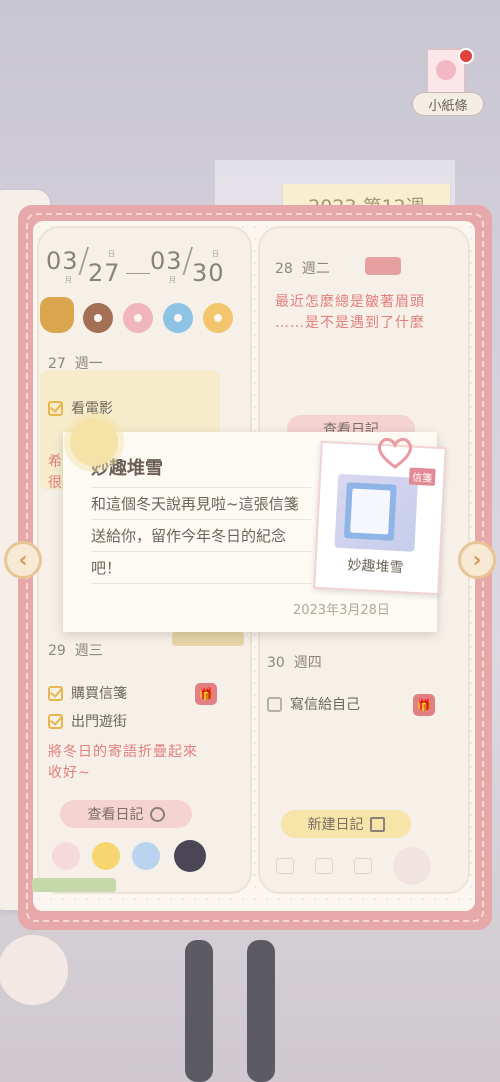  What do you see at coordinates (92, 409) in the screenshot?
I see `task-label: 看電影` at bounding box center [92, 409].